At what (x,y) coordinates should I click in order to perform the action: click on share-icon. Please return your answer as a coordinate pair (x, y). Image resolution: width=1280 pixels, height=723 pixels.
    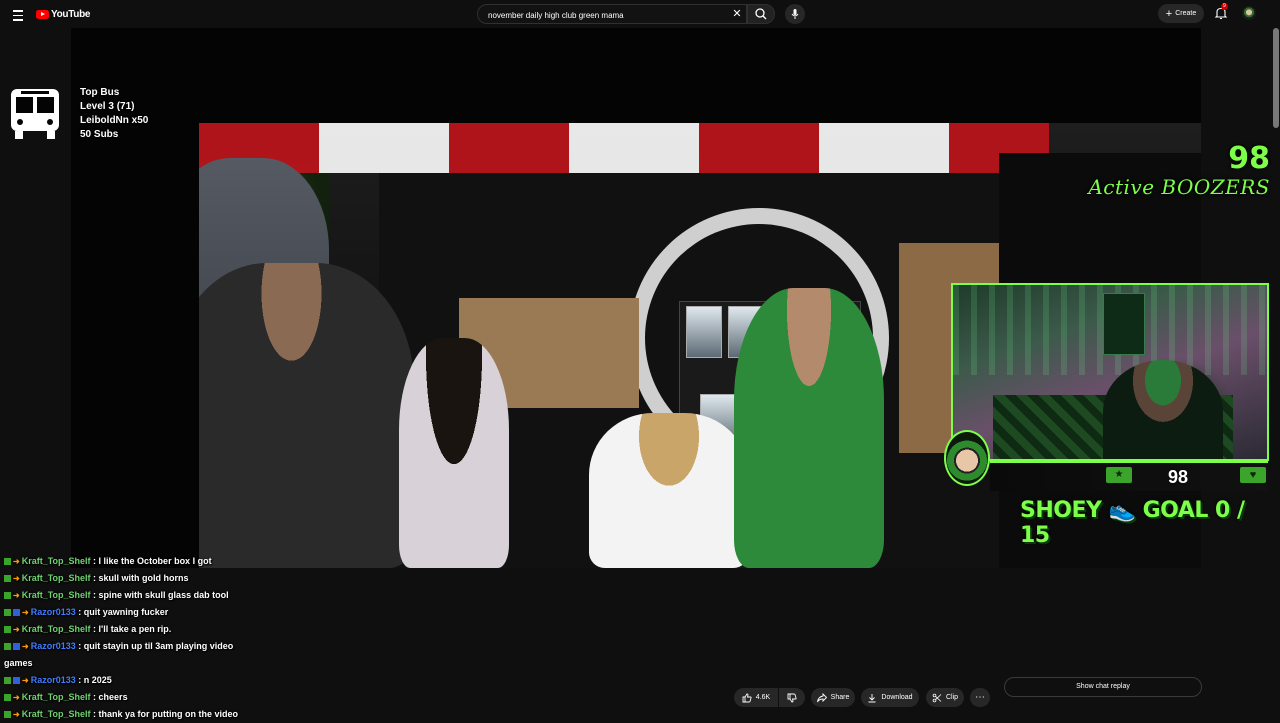
    Looking at the image, I should click on (821, 697).